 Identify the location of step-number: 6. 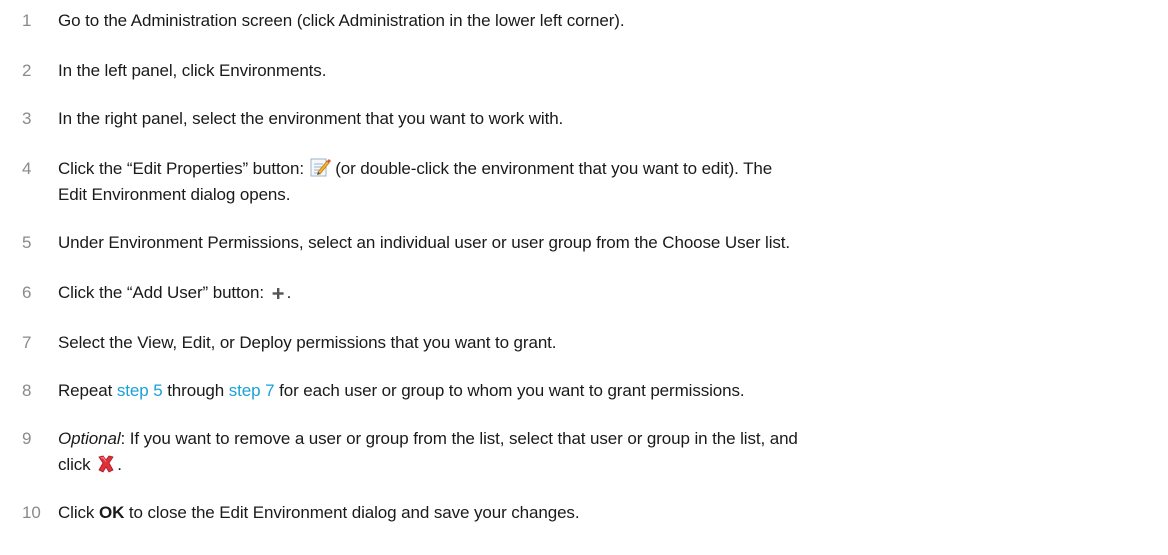
(27, 292).